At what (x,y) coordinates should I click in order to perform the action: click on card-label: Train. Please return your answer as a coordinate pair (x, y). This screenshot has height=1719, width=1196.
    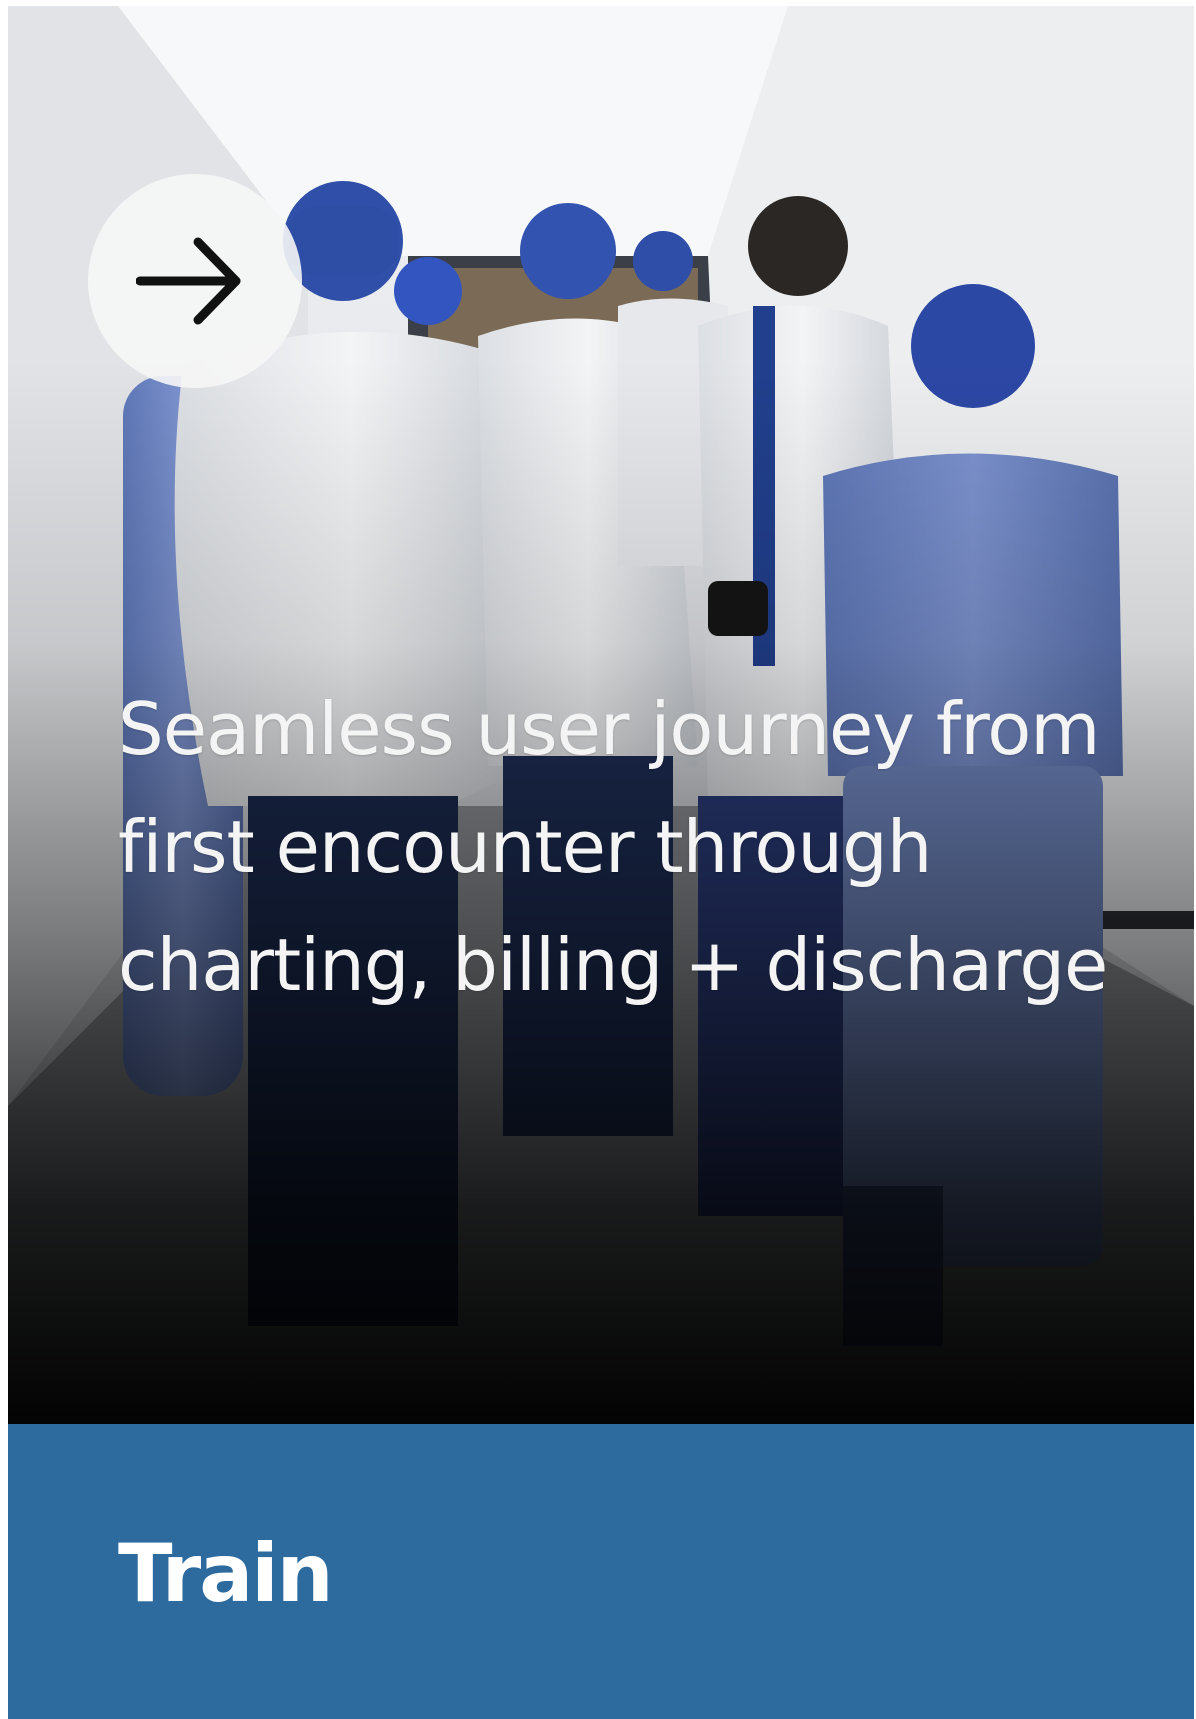
    Looking at the image, I should click on (226, 1573).